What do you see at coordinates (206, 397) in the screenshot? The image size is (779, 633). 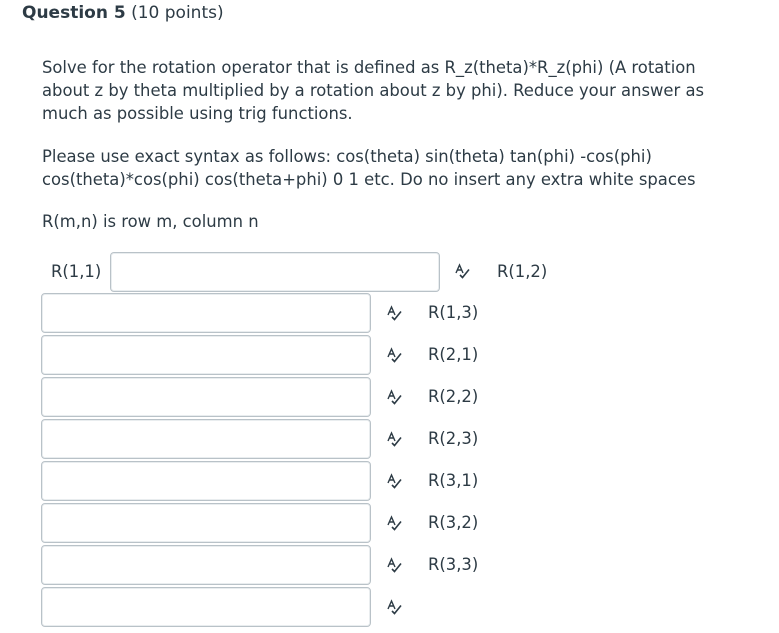 I see `answer-input-r21` at bounding box center [206, 397].